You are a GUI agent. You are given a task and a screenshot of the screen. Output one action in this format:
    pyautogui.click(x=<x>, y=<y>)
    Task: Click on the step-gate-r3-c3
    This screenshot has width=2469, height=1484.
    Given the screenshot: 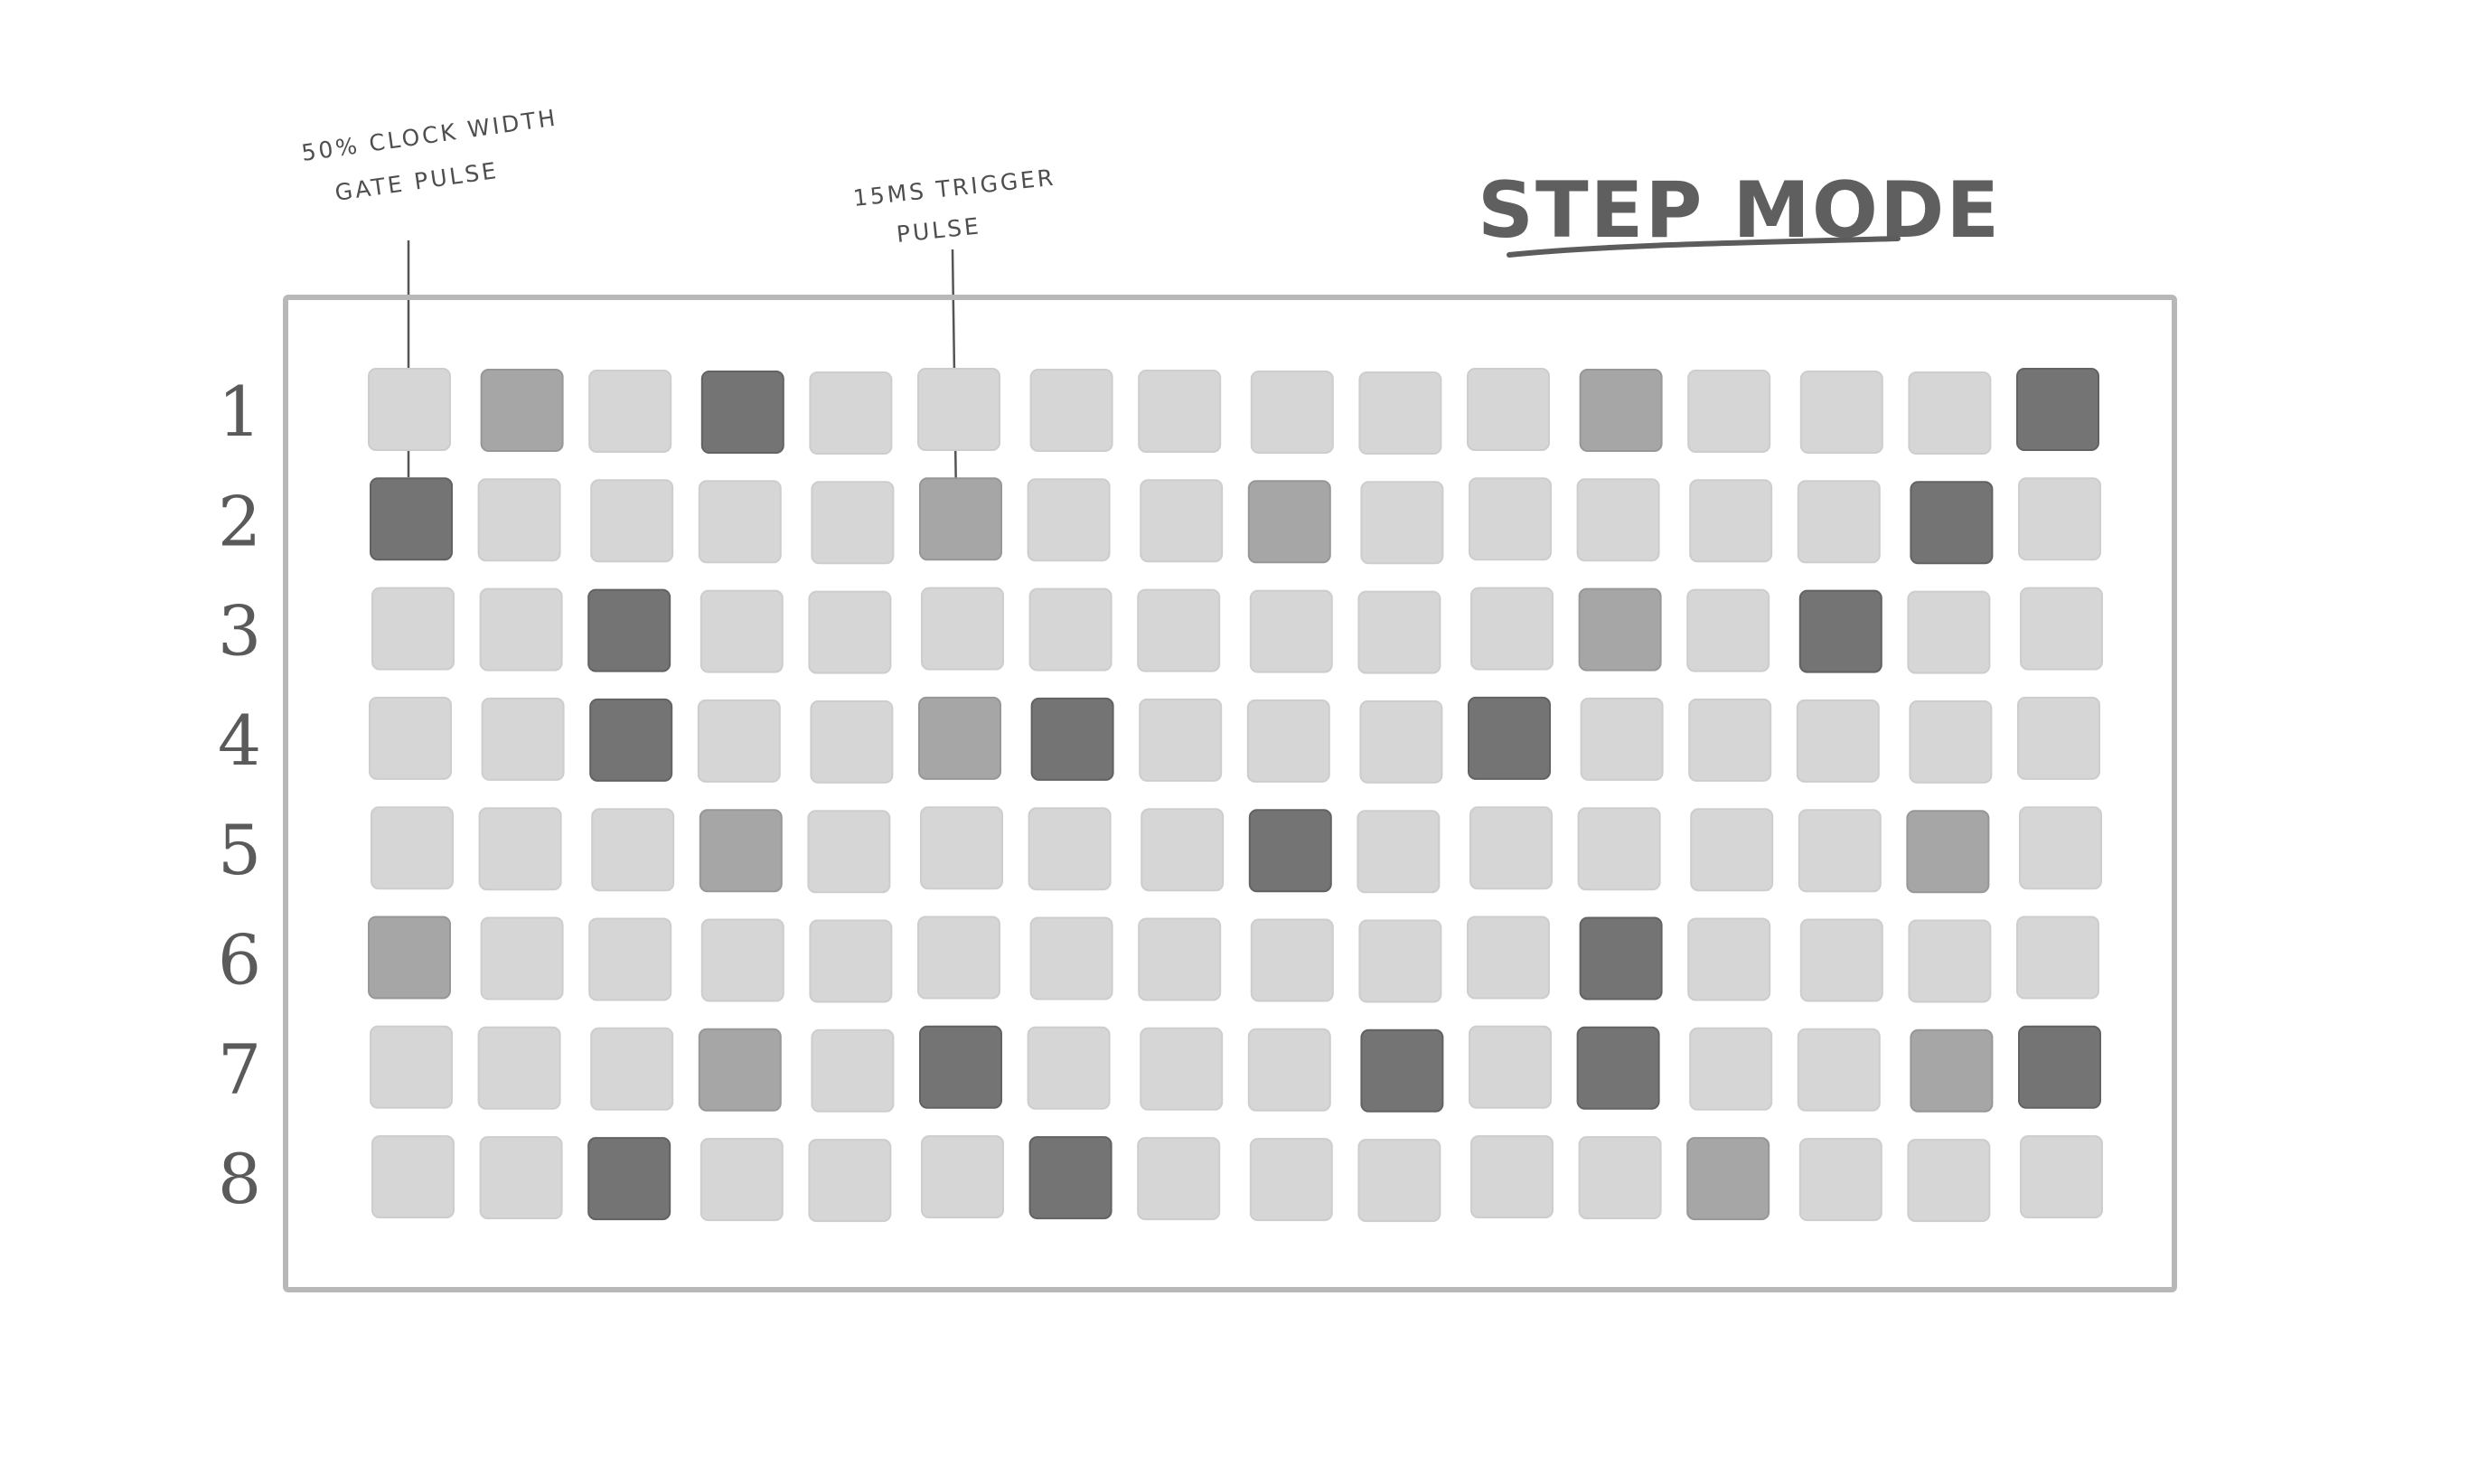 What is the action you would take?
    pyautogui.click(x=629, y=630)
    